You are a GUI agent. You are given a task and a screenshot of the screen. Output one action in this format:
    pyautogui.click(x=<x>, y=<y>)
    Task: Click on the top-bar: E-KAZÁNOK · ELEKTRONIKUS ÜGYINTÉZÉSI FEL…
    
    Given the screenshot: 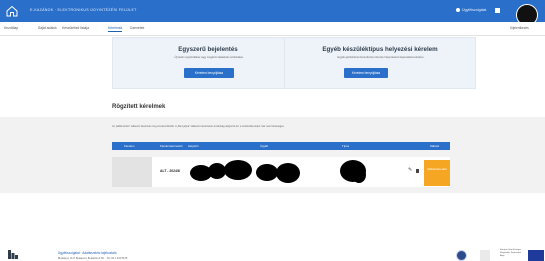 What is the action you would take?
    pyautogui.click(x=272, y=13)
    